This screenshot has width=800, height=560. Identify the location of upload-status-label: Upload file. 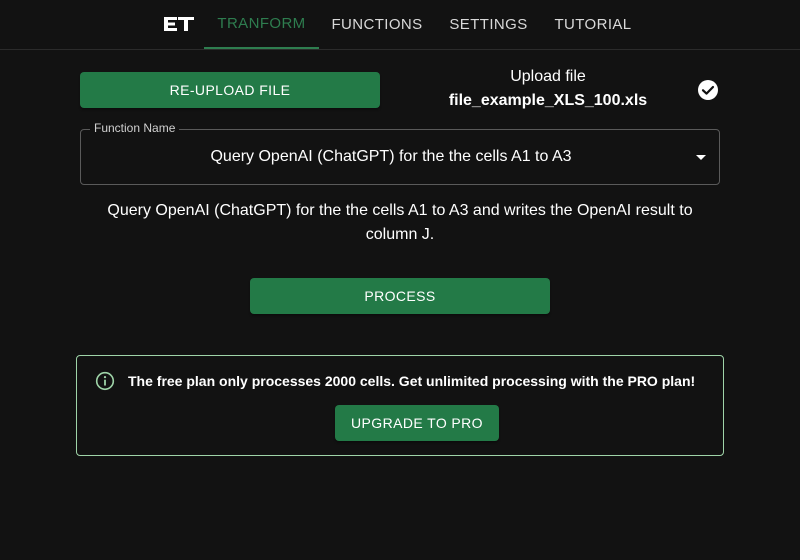
(548, 76).